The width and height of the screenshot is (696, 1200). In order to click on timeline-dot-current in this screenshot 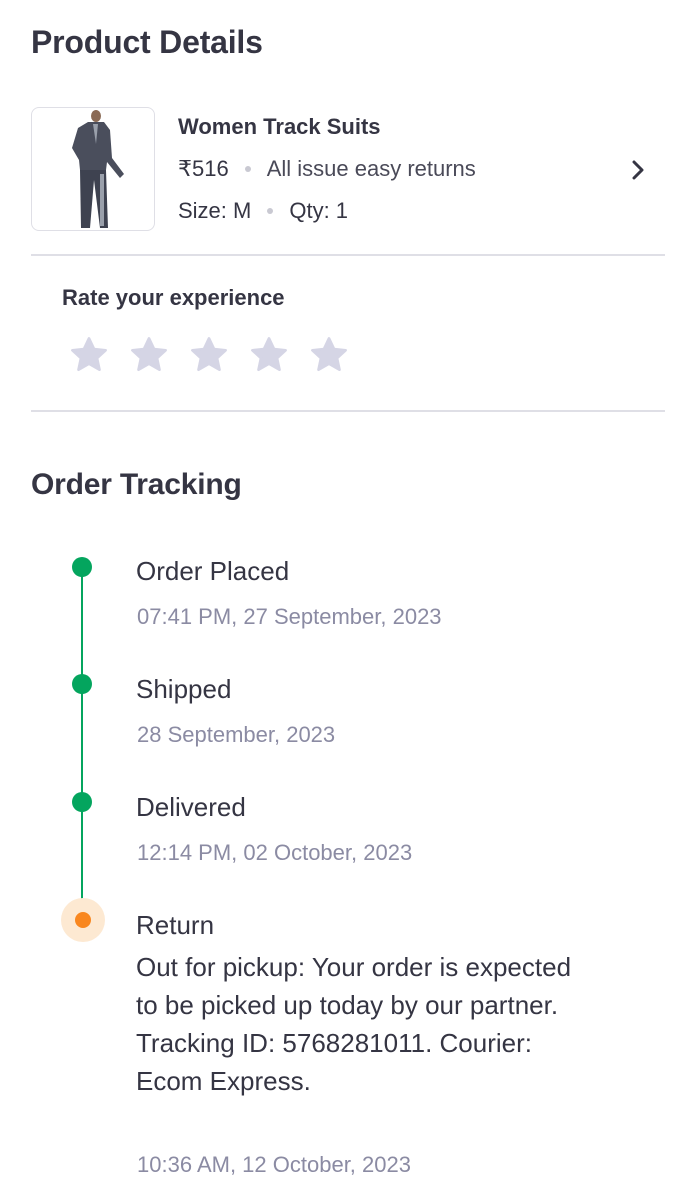, I will do `click(83, 920)`.